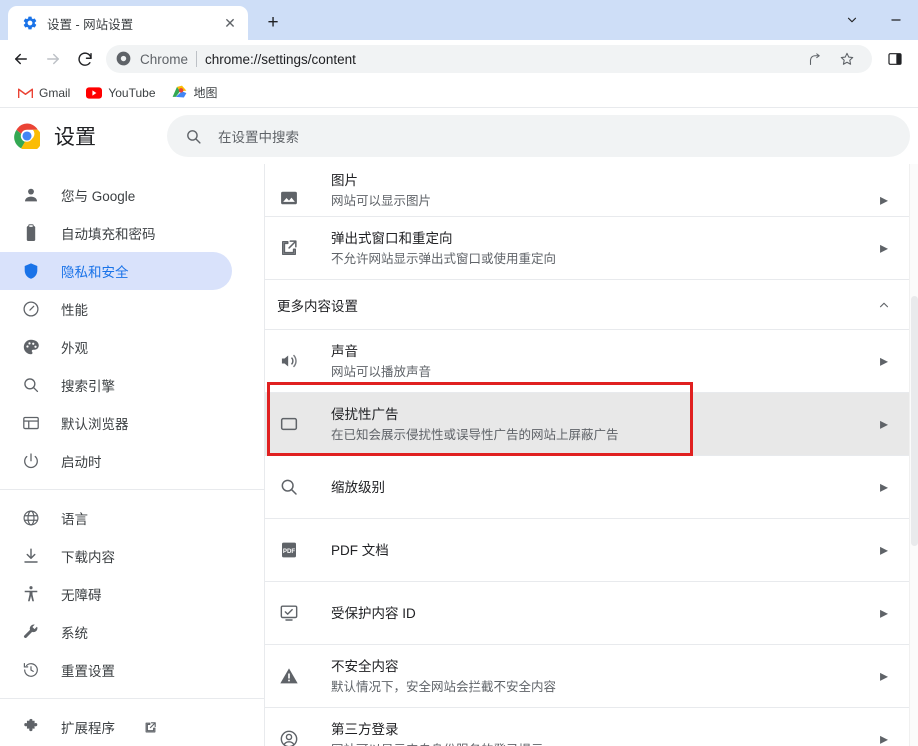 Image resolution: width=918 pixels, height=746 pixels. I want to click on sidebar-item-accessibility: 无障碍, so click(116, 594).